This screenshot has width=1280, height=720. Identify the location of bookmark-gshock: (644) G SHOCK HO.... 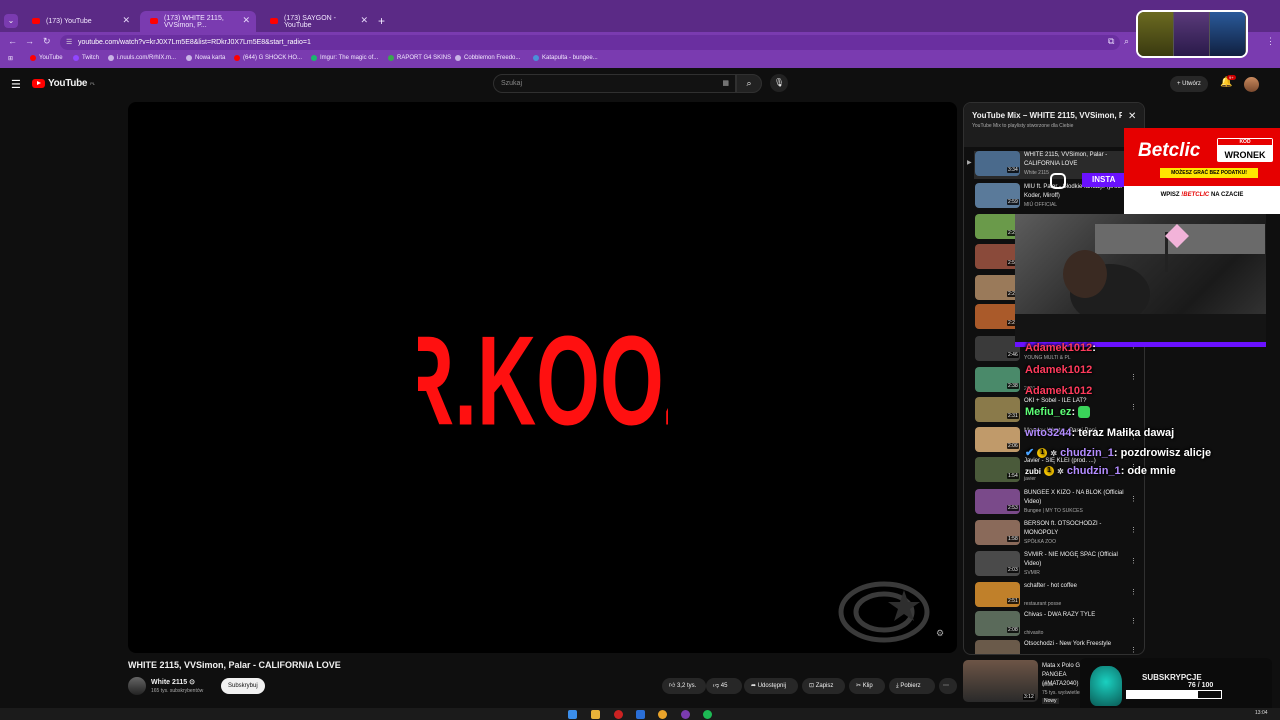
(268, 58).